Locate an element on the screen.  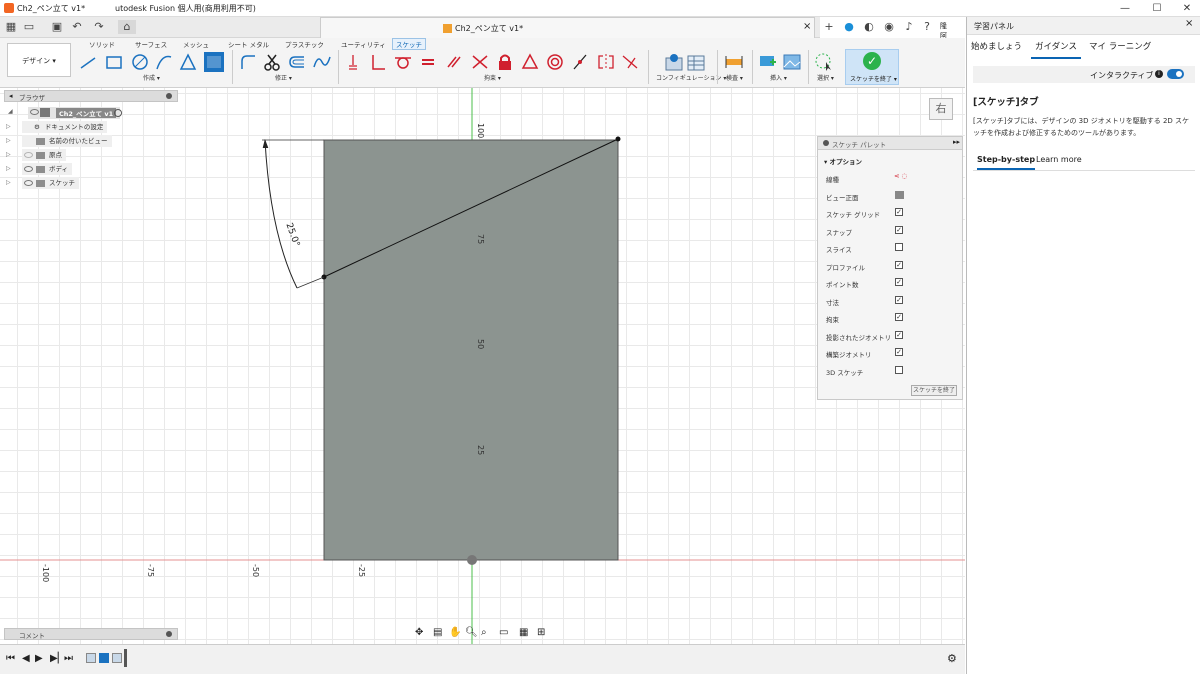
zoom-window-icon: ⌕ is located at coordinates (484, 632).